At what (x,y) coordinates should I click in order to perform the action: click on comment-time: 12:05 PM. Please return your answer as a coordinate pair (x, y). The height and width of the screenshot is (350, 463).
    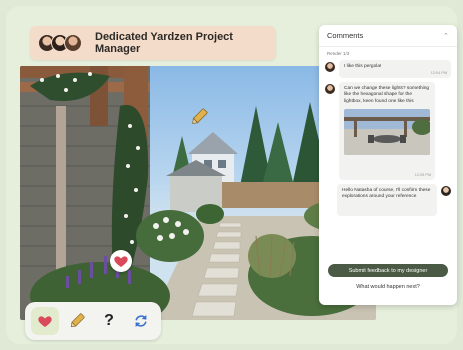
    Looking at the image, I should click on (422, 174).